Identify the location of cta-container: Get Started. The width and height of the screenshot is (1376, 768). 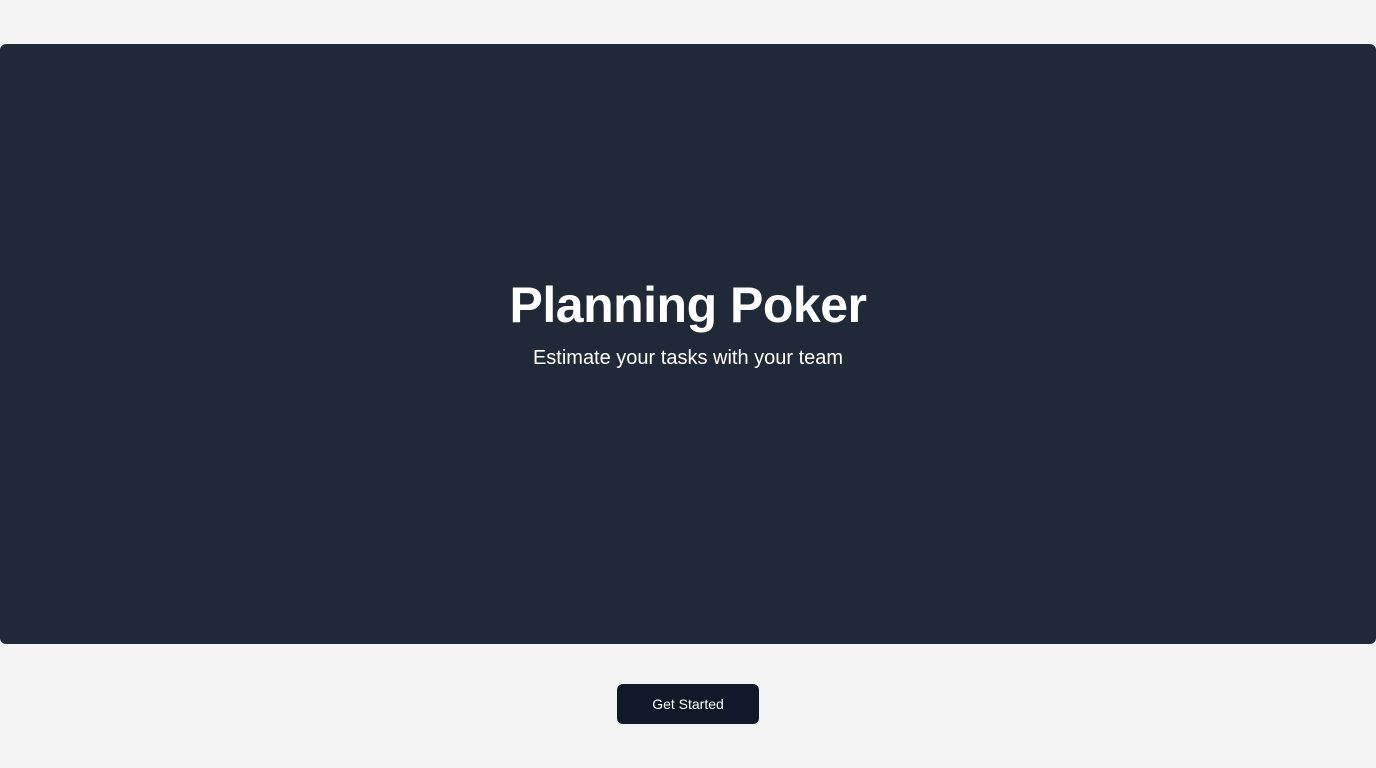
(688, 704).